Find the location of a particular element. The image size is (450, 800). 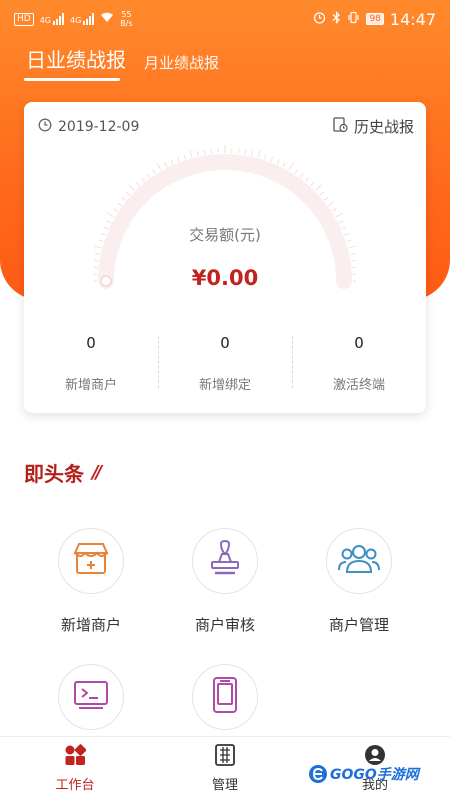

gauge-track is located at coordinates (225, 221).